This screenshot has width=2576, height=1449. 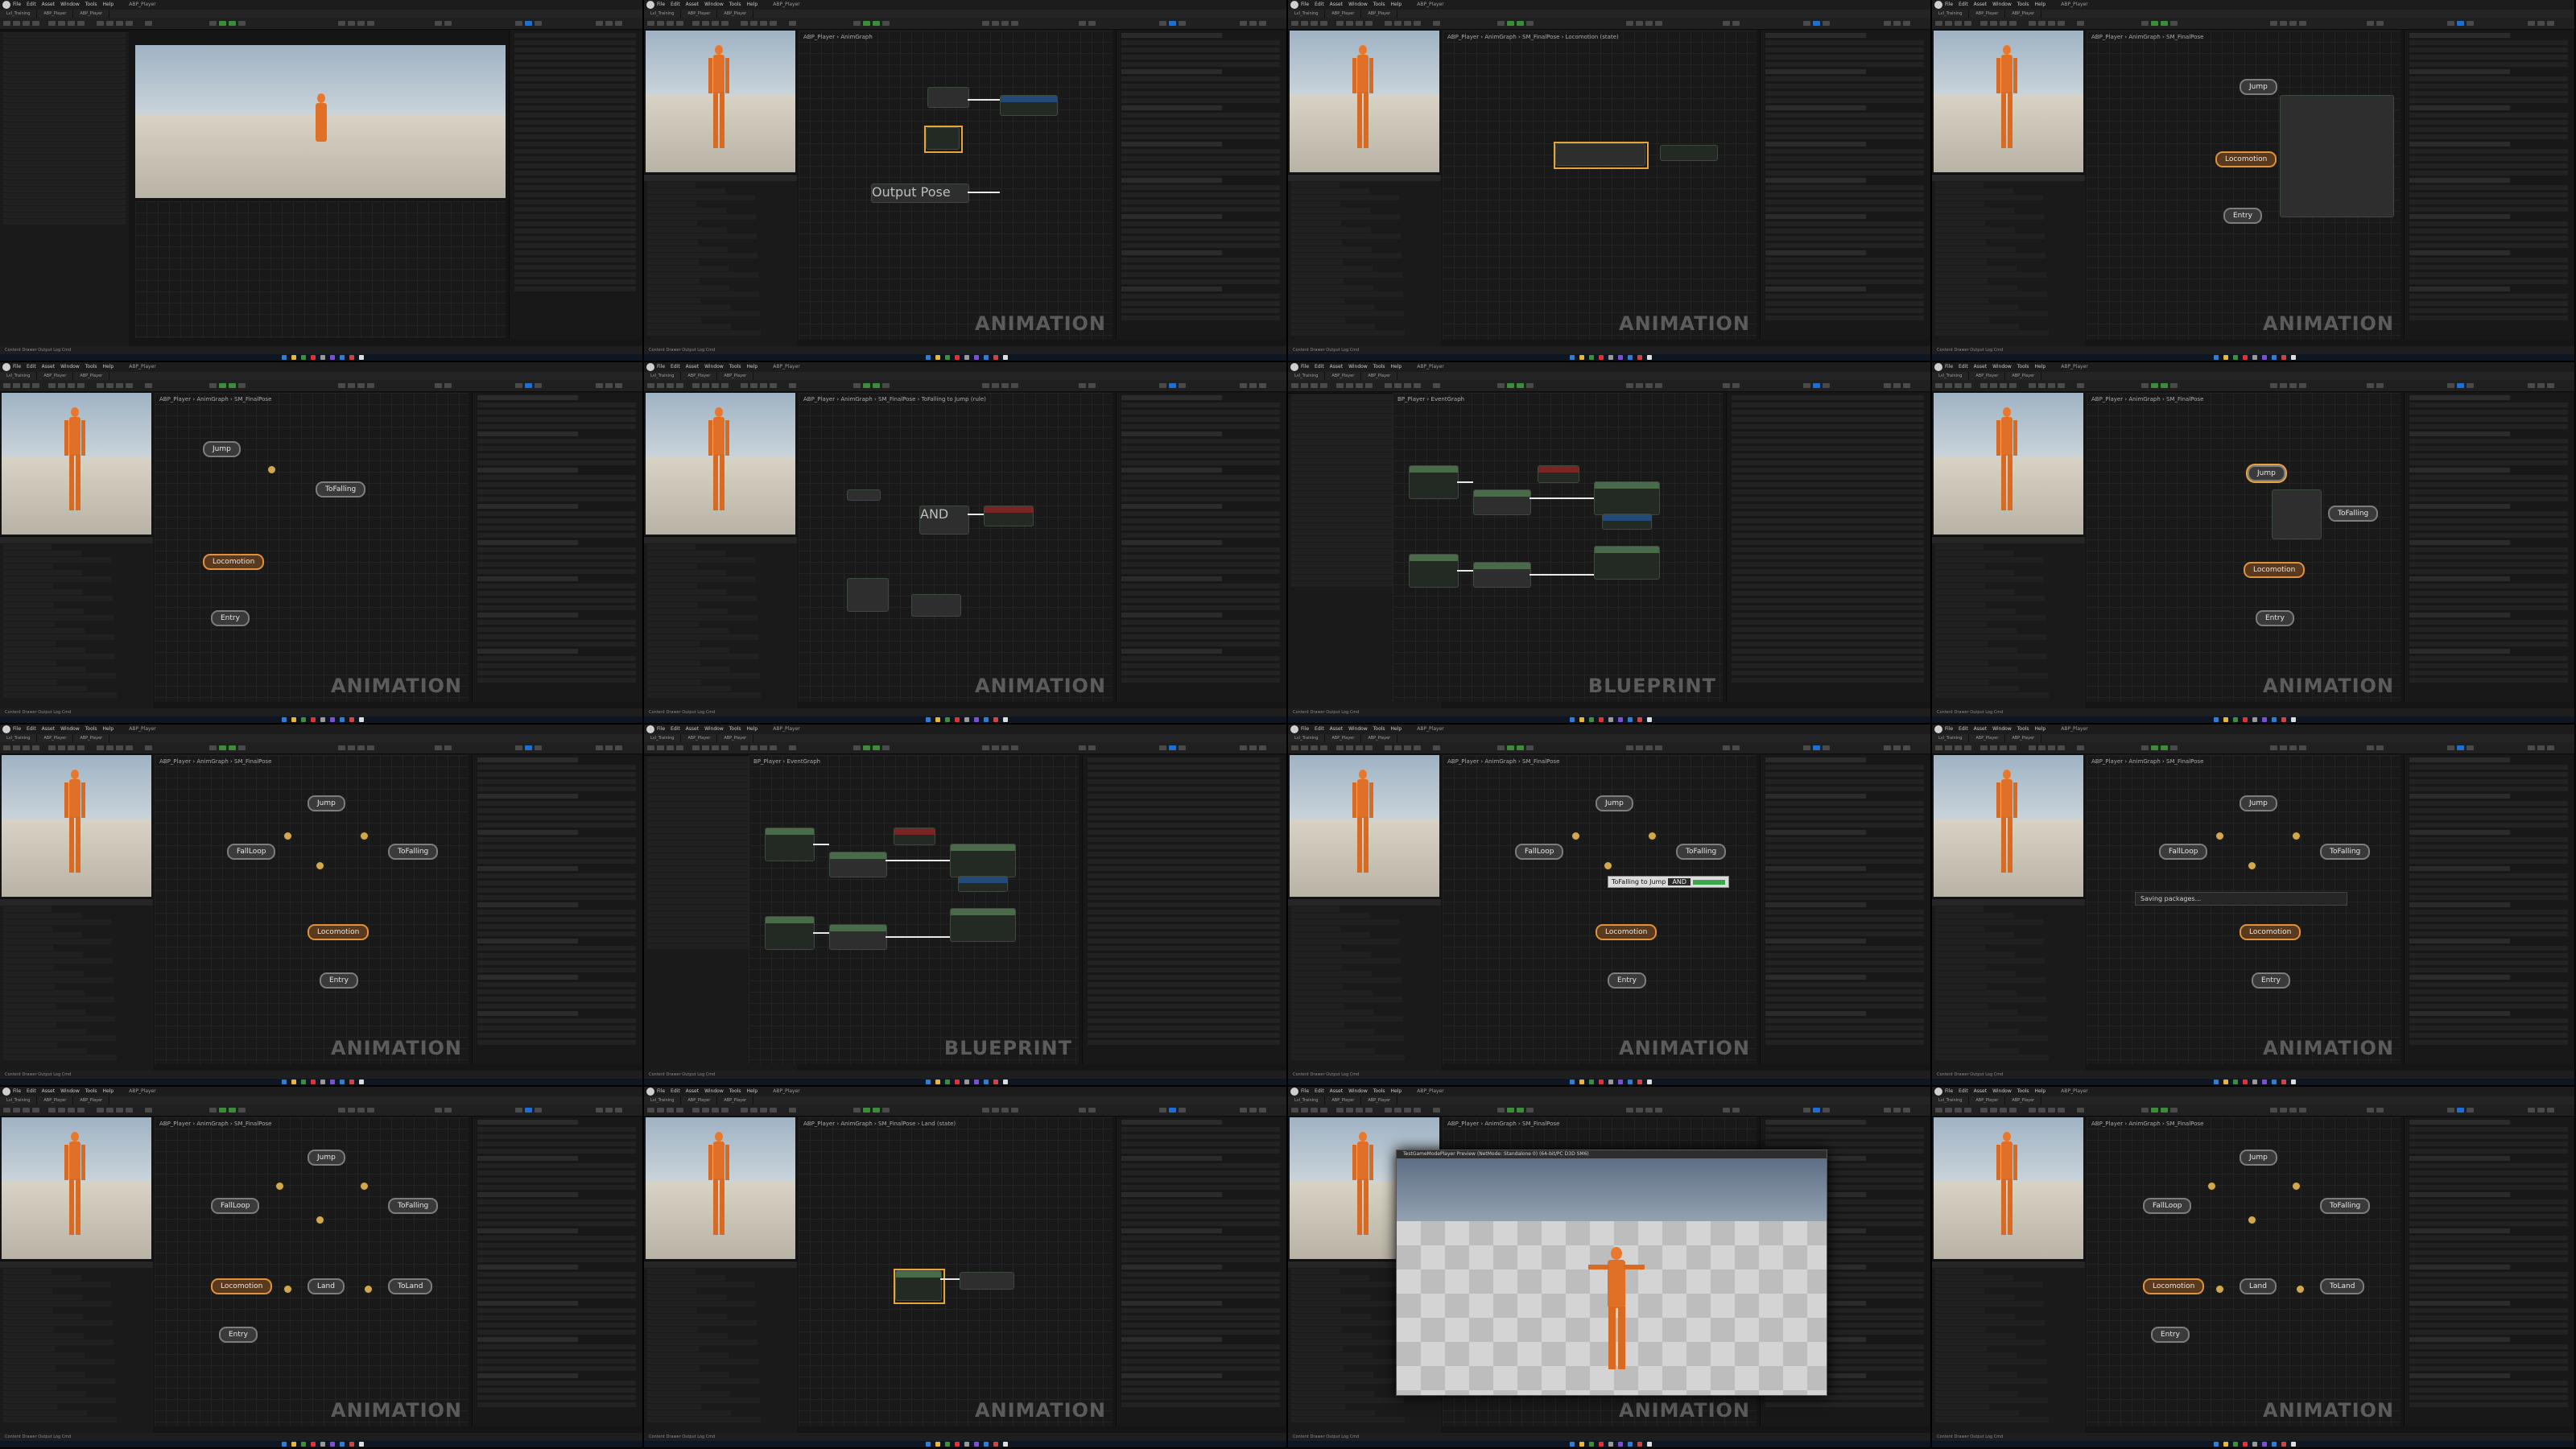 I want to click on menu-item-asset: Asset, so click(x=48, y=729).